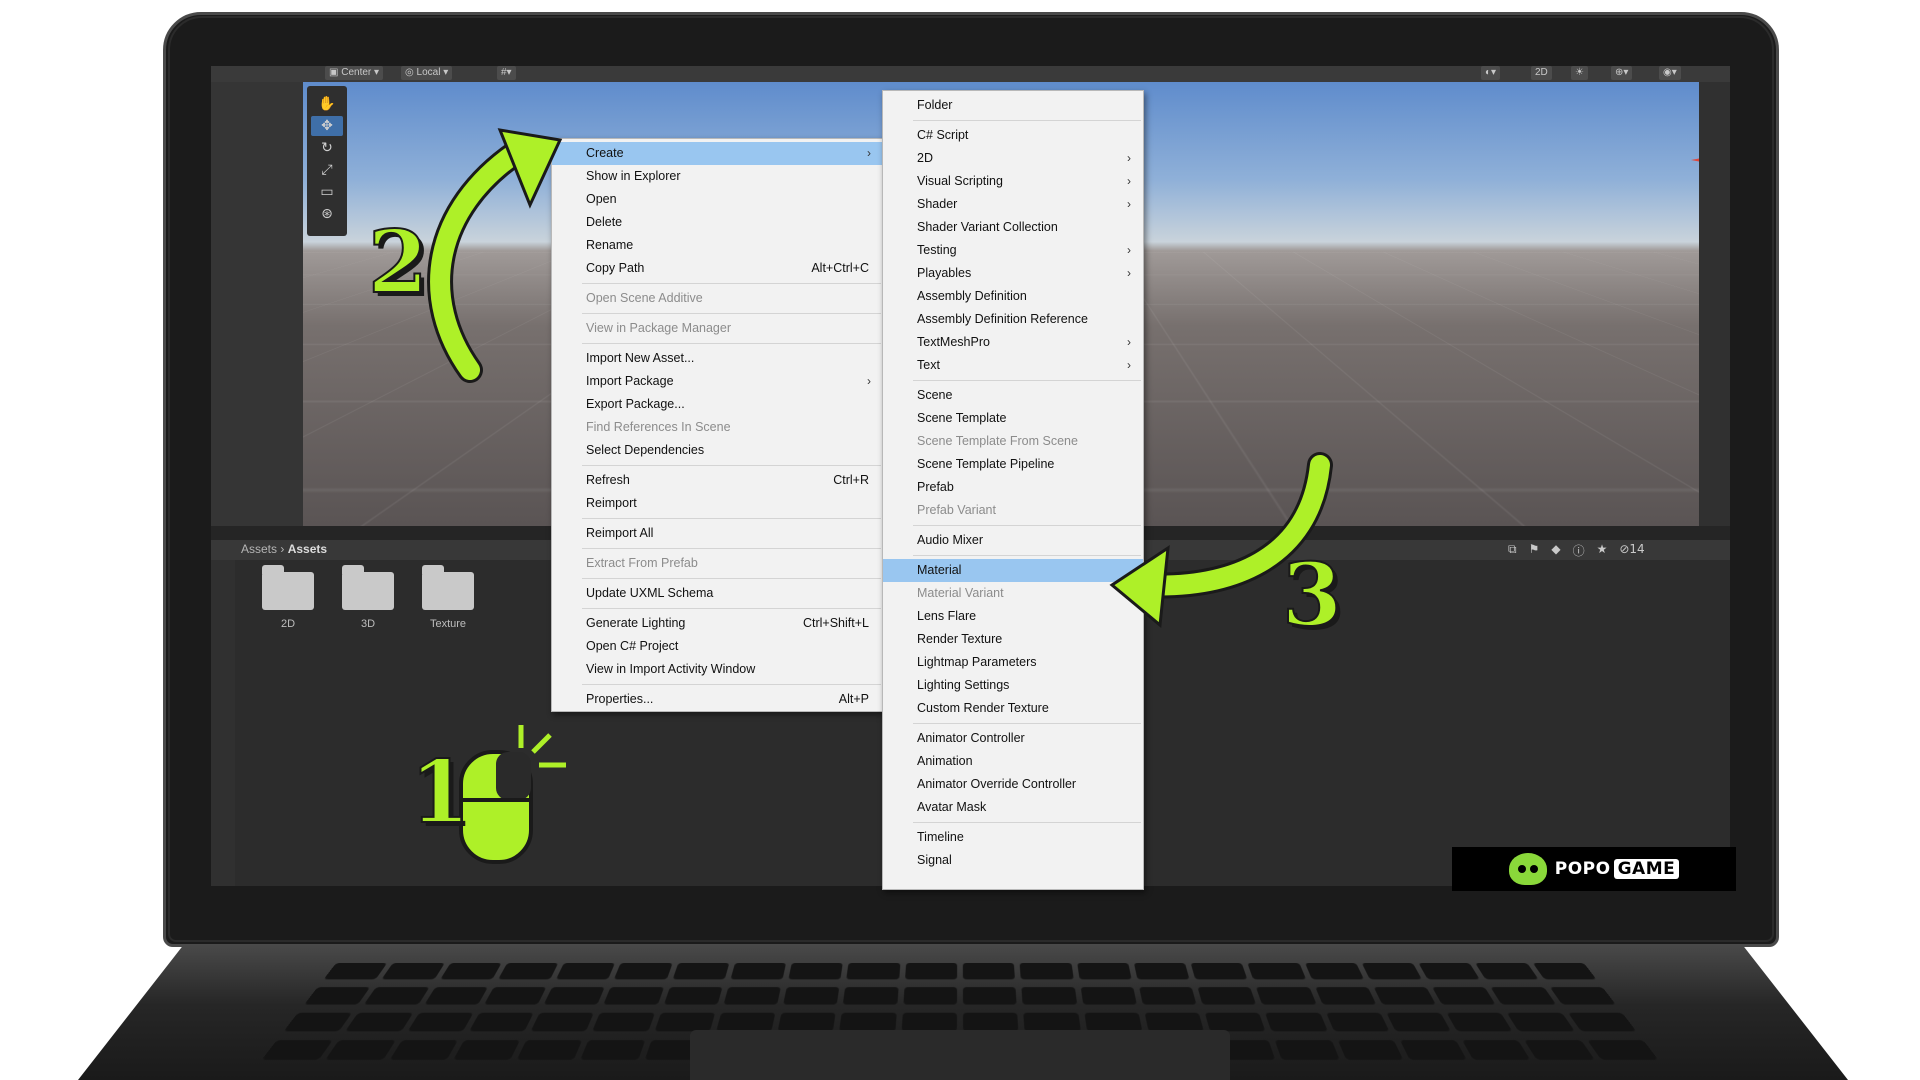 This screenshot has height=1080, width=1920. What do you see at coordinates (398, 262) in the screenshot?
I see `step-2-number: 2` at bounding box center [398, 262].